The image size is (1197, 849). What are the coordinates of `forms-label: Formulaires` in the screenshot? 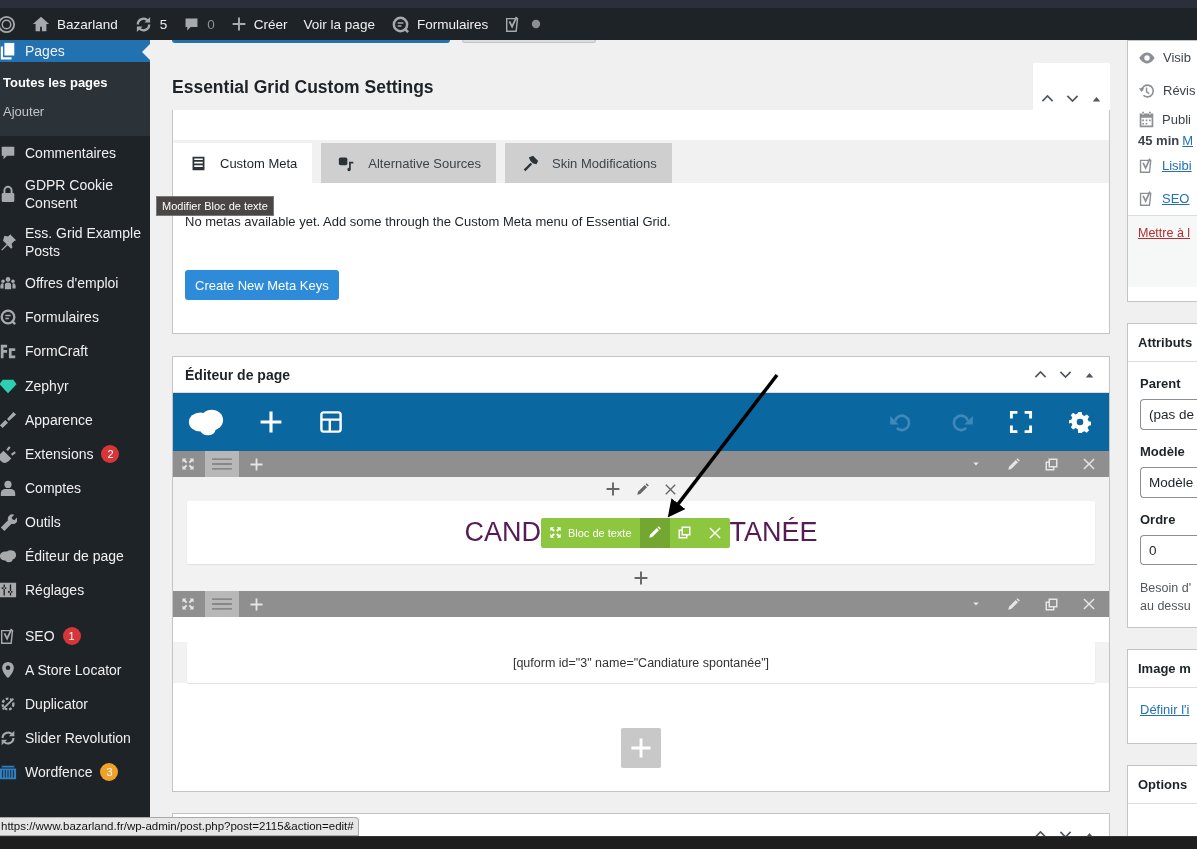 It's located at (452, 24).